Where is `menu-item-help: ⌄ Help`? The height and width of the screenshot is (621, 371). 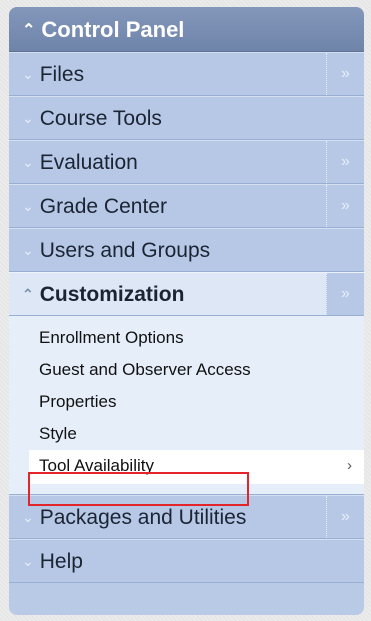 menu-item-help: ⌄ Help is located at coordinates (186, 561).